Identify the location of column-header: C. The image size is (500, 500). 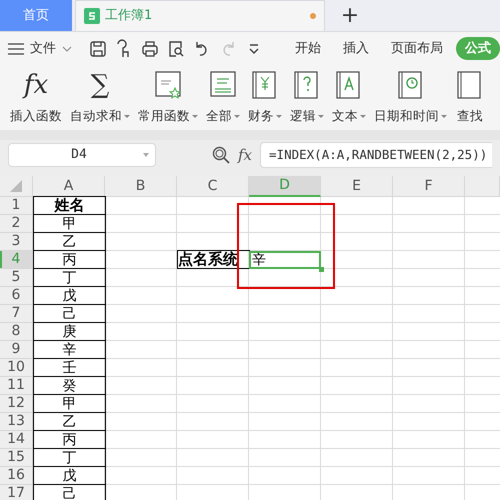
(213, 186).